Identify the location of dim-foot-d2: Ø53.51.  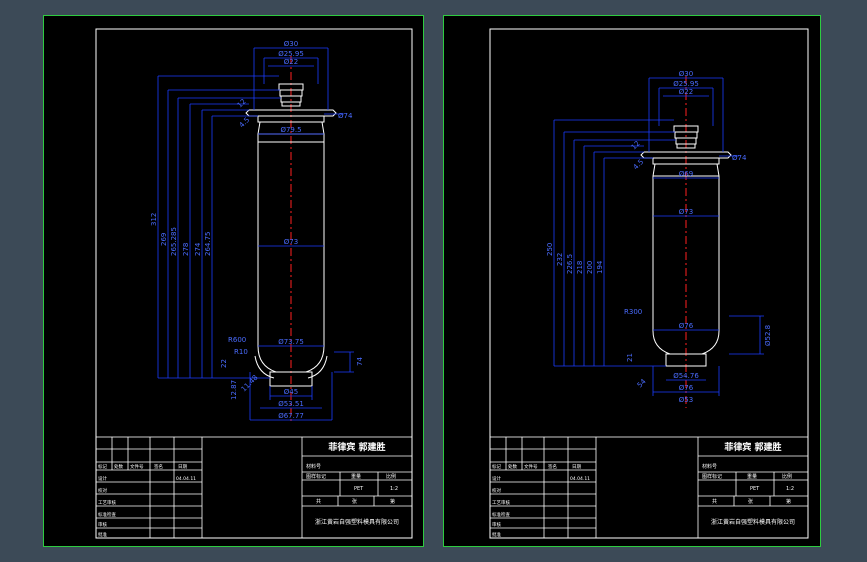
(291, 404).